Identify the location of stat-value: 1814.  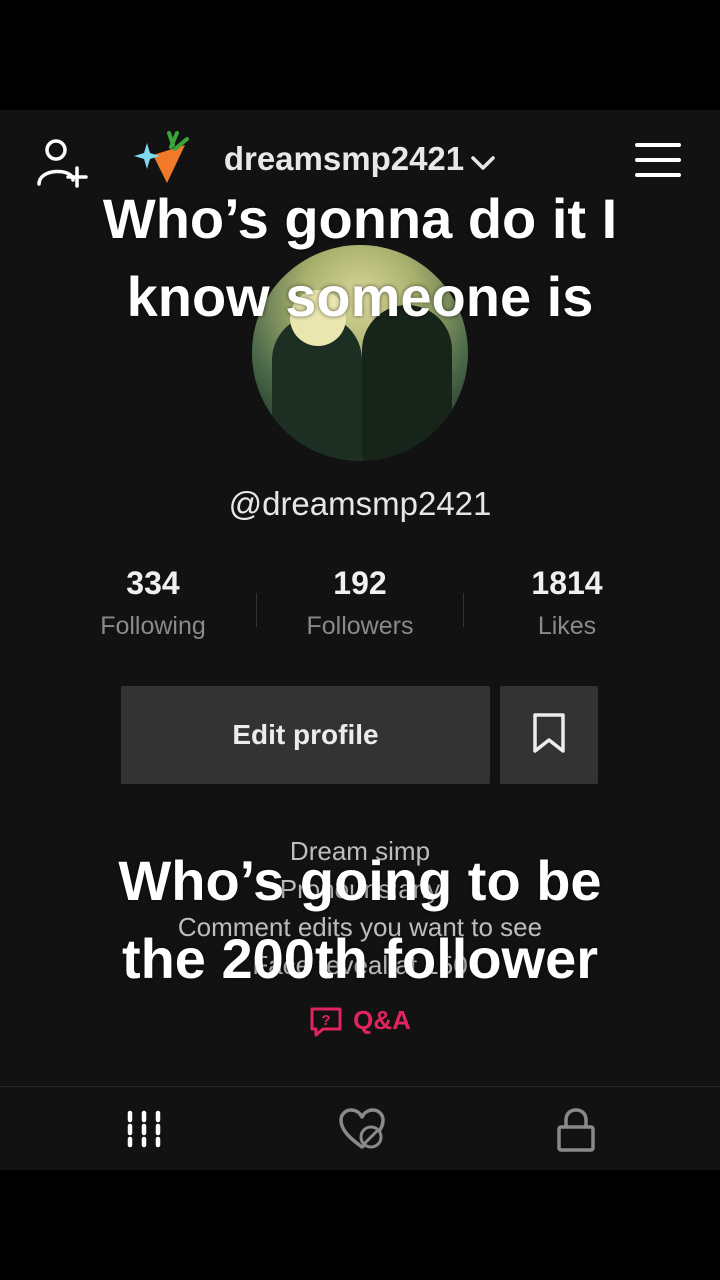
(567, 583).